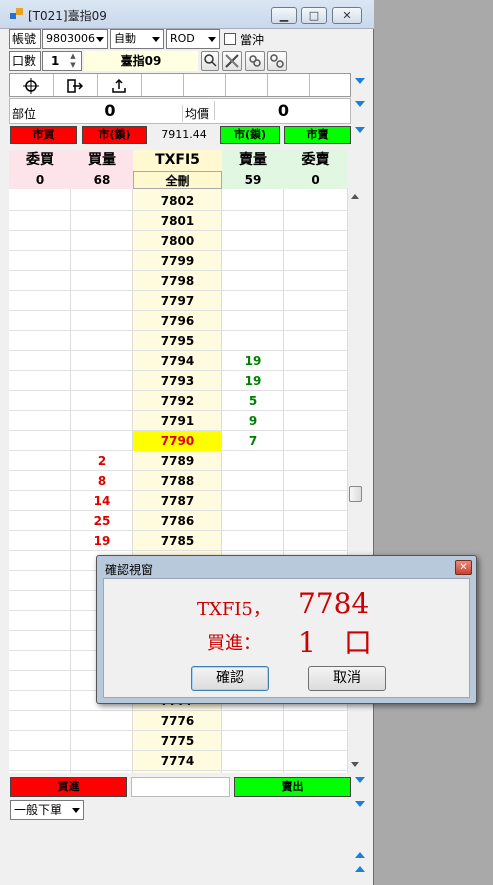  I want to click on upload-icon, so click(119, 85).